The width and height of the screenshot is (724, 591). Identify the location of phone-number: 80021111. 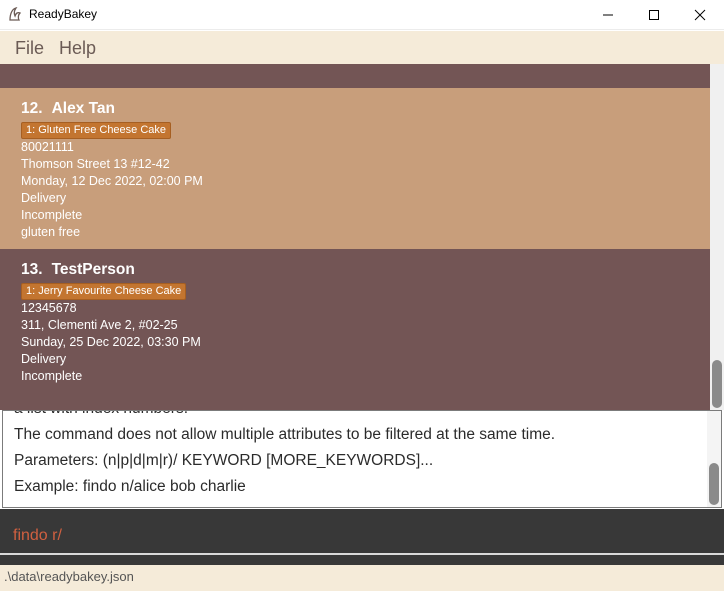
(47, 147).